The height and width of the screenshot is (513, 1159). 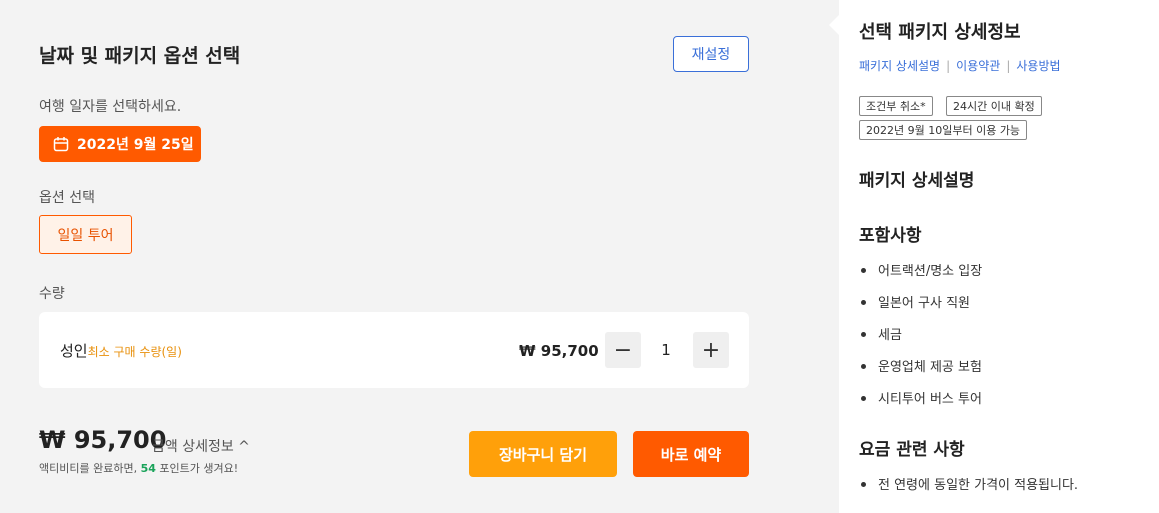 What do you see at coordinates (67, 198) in the screenshot?
I see `option-label: 옵션 선택` at bounding box center [67, 198].